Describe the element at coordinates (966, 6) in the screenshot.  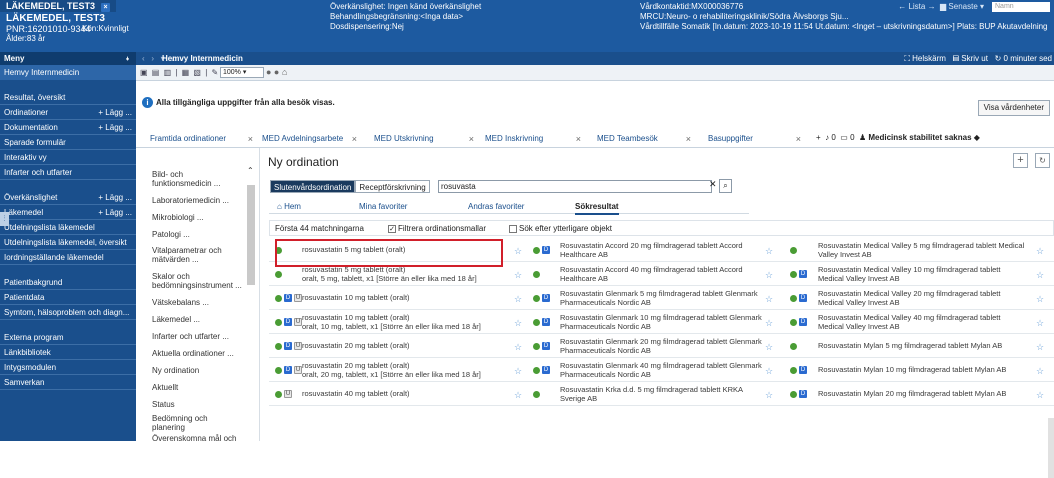
I see `recent-menu: Senaste ▾` at that location.